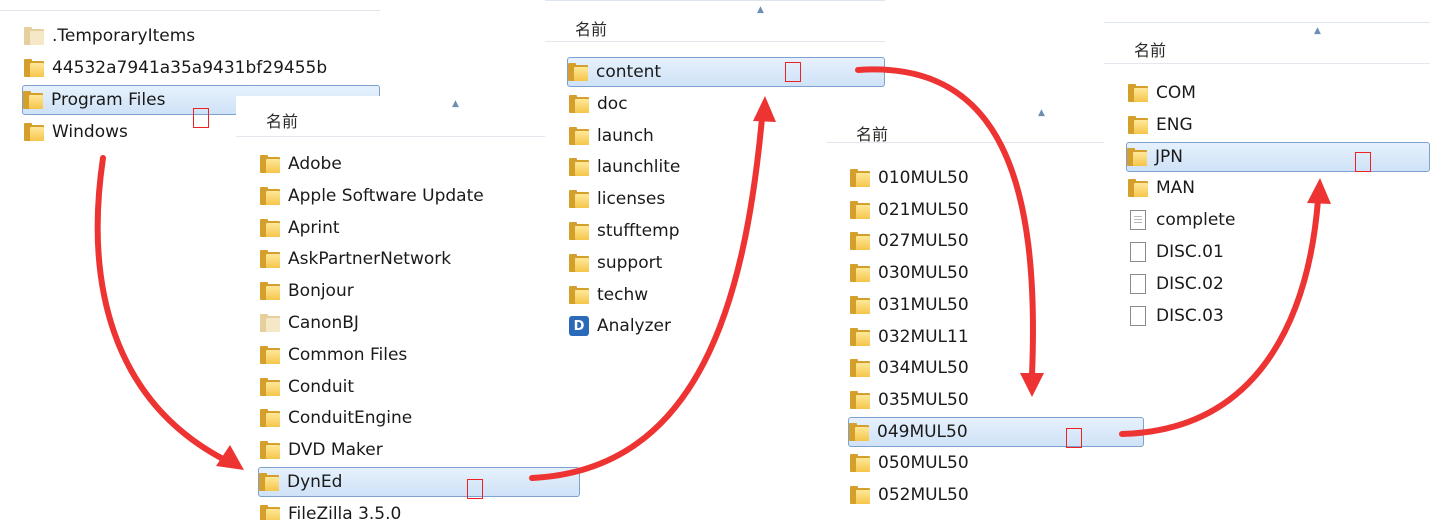 This screenshot has height=520, width=1434. I want to click on item-name: MAN, so click(1176, 188).